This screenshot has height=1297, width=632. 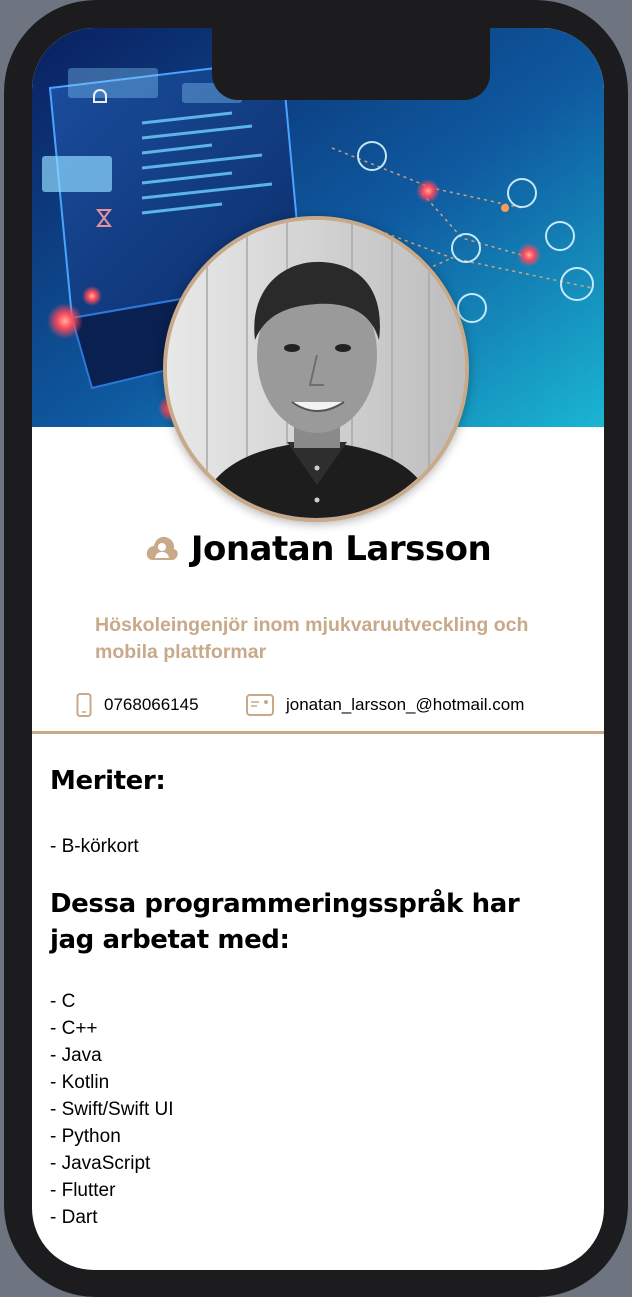 I want to click on person-cloud-icon, so click(x=162, y=548).